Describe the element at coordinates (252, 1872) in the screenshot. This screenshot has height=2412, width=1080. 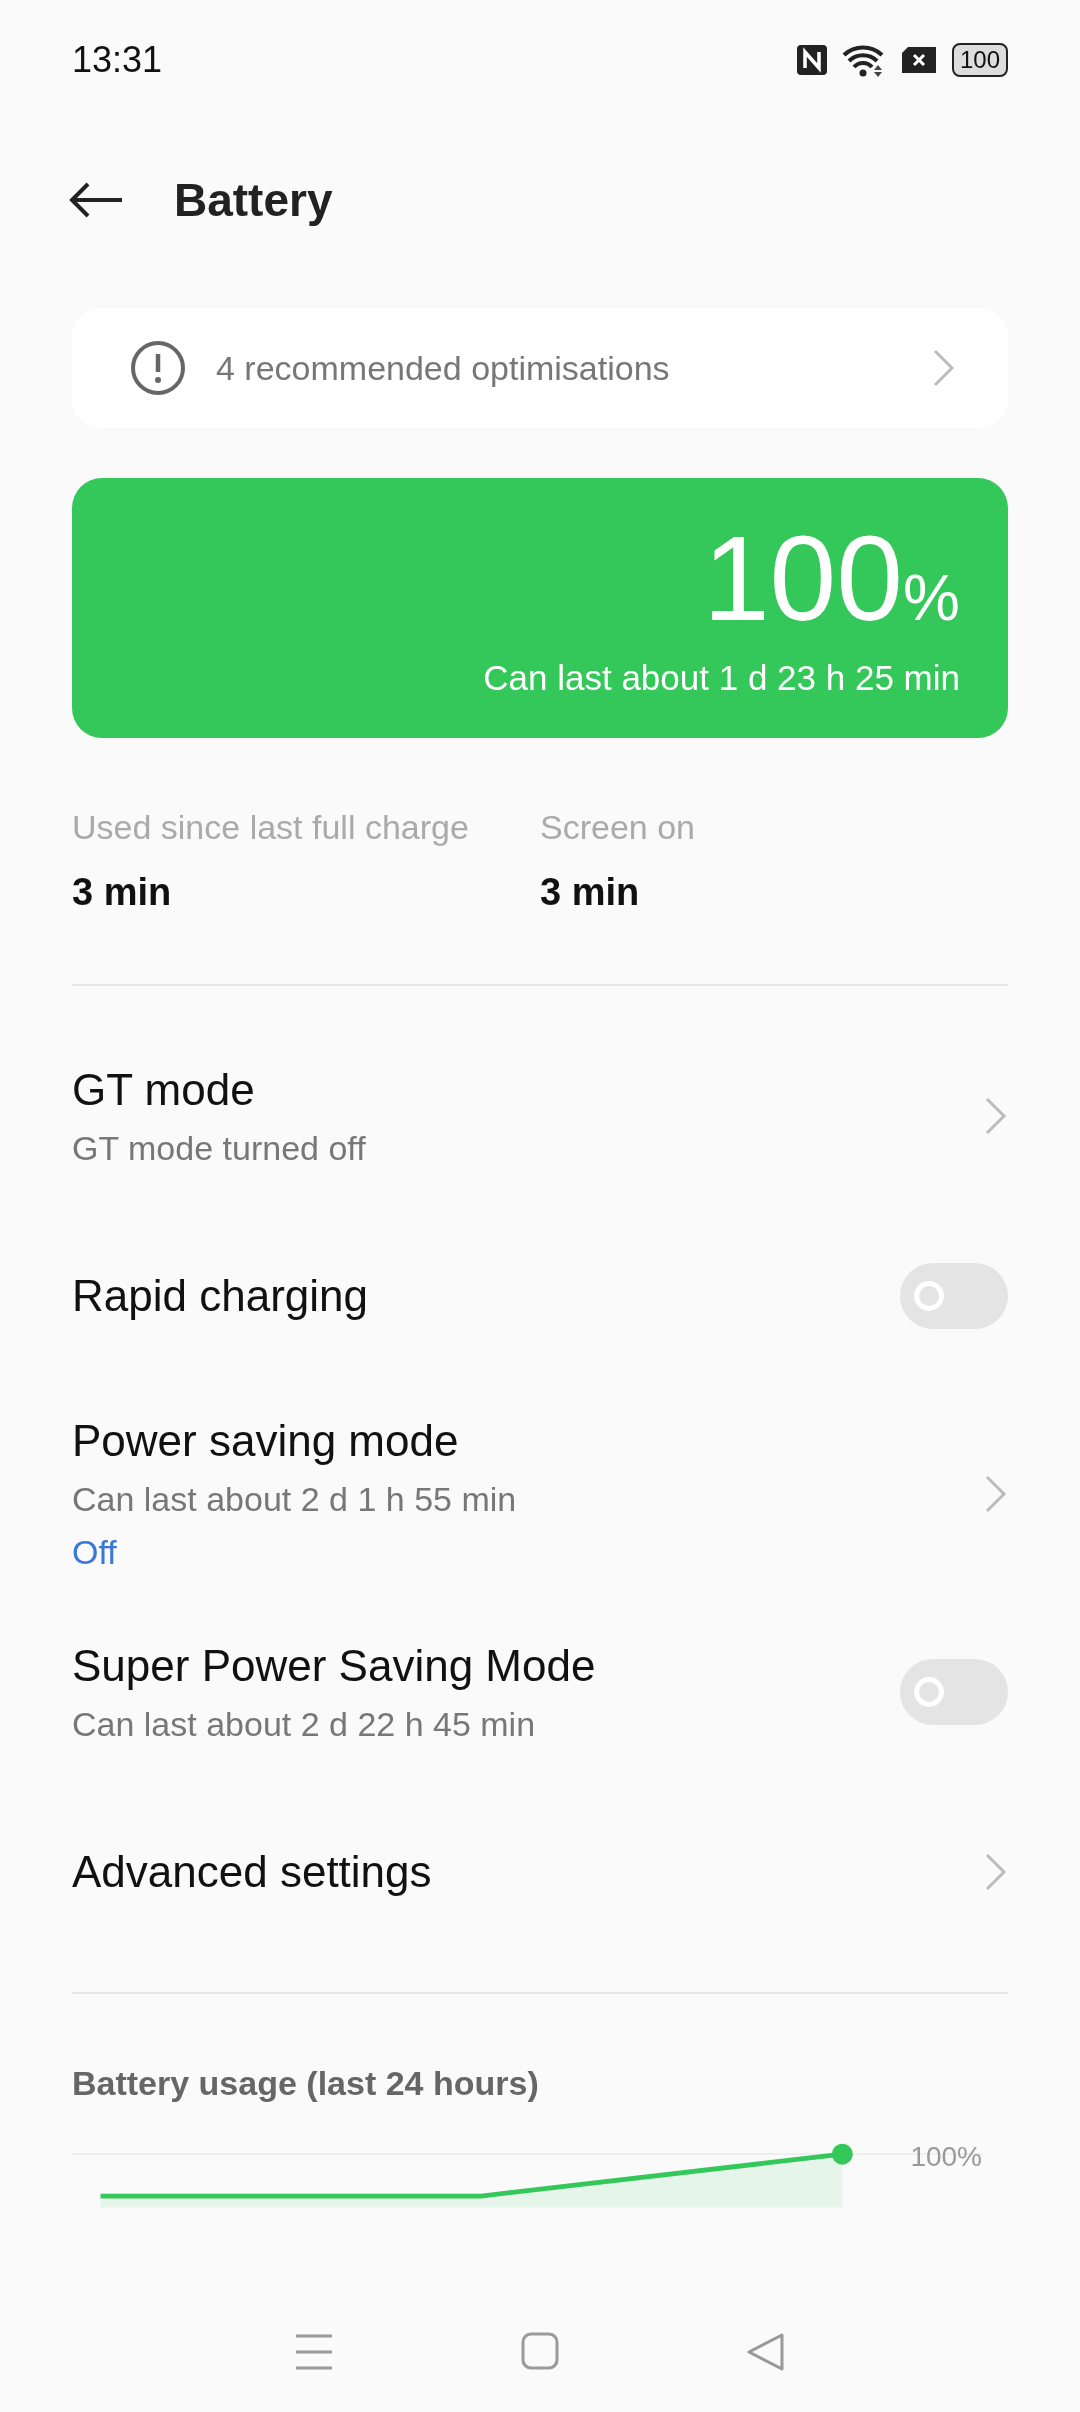
I see `setting-title: Advanced settings` at that location.